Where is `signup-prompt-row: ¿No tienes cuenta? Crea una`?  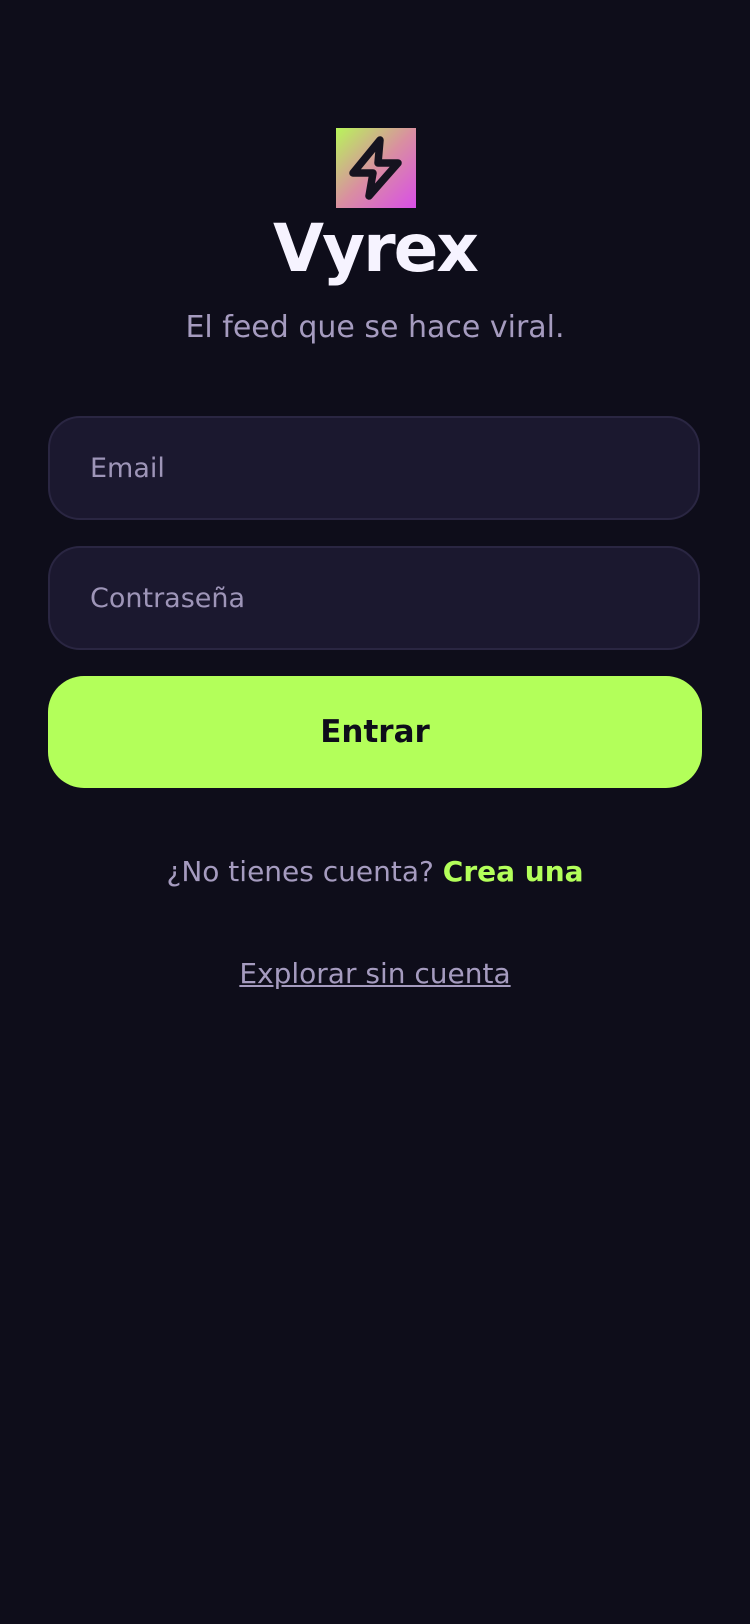
signup-prompt-row: ¿No tienes cuenta? Crea una is located at coordinates (375, 872).